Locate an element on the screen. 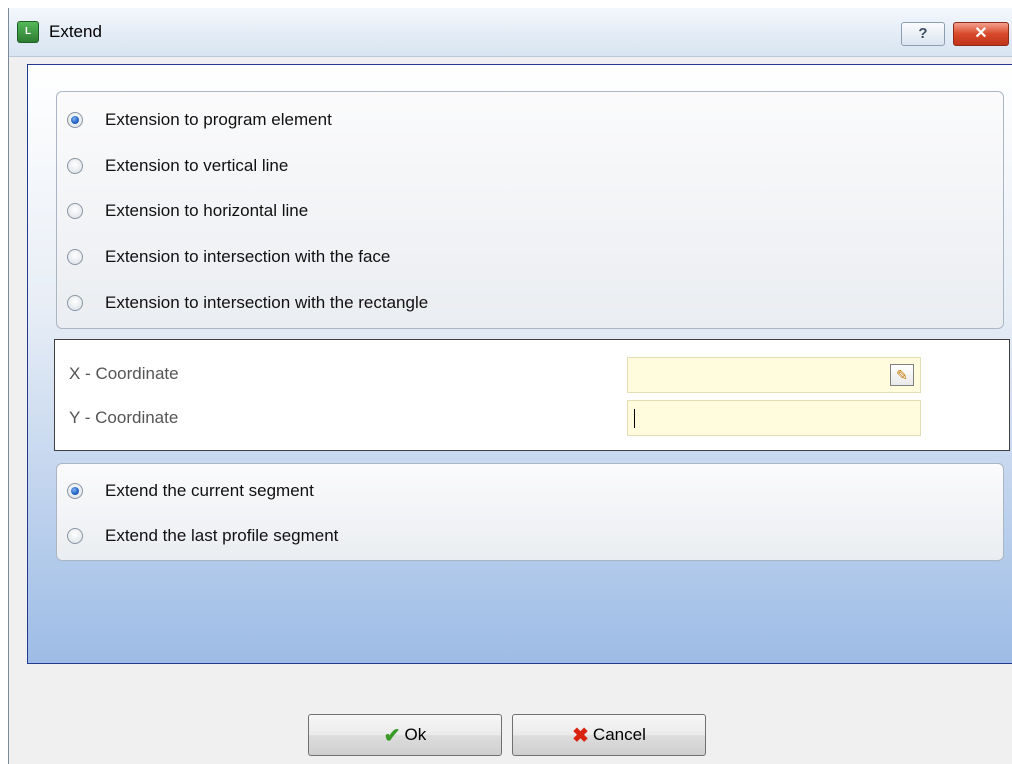 The image size is (1012, 764). radio-extend-last-profile-segment: Extend the last profile segment is located at coordinates (197, 536).